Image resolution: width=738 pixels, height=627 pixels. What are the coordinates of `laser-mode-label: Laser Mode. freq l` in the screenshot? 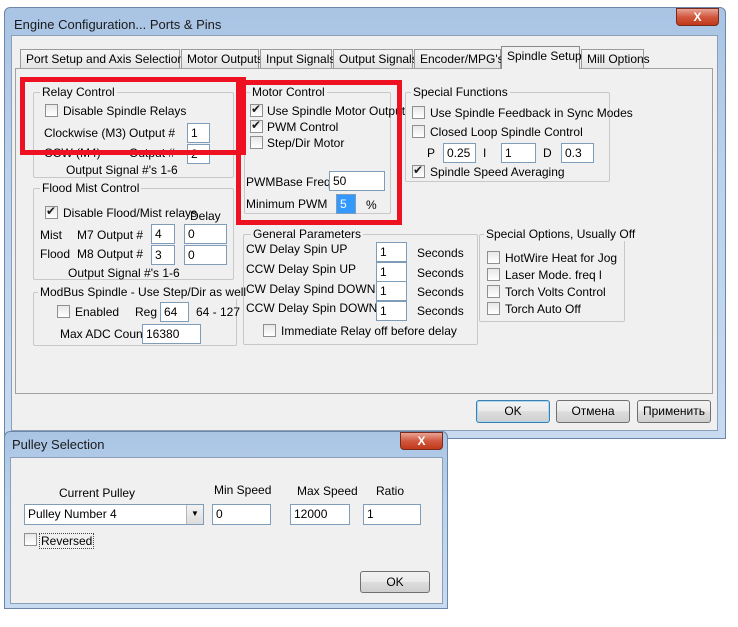 It's located at (553, 275).